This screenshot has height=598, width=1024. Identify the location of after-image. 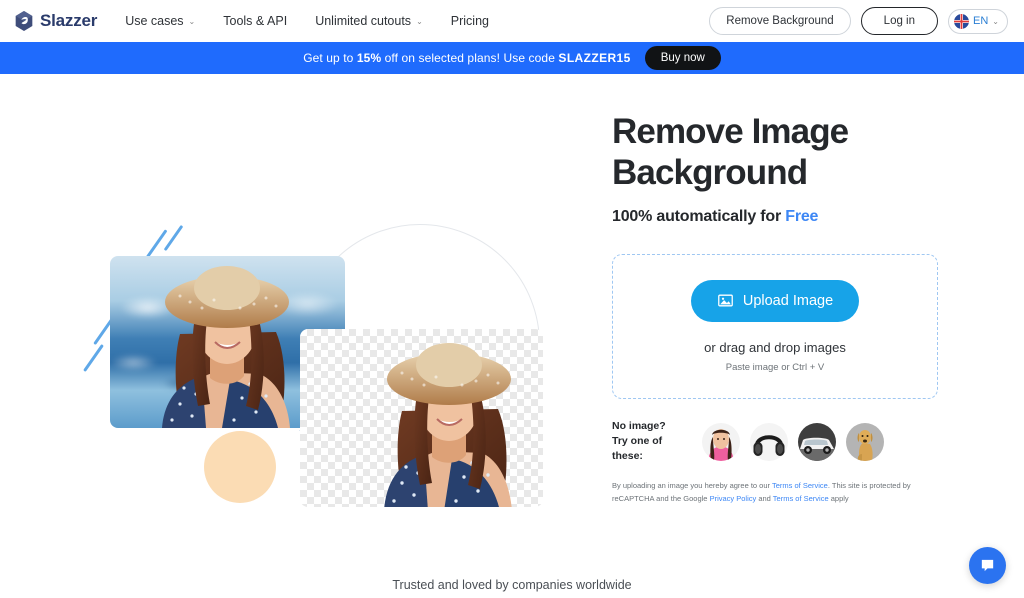
(421, 418).